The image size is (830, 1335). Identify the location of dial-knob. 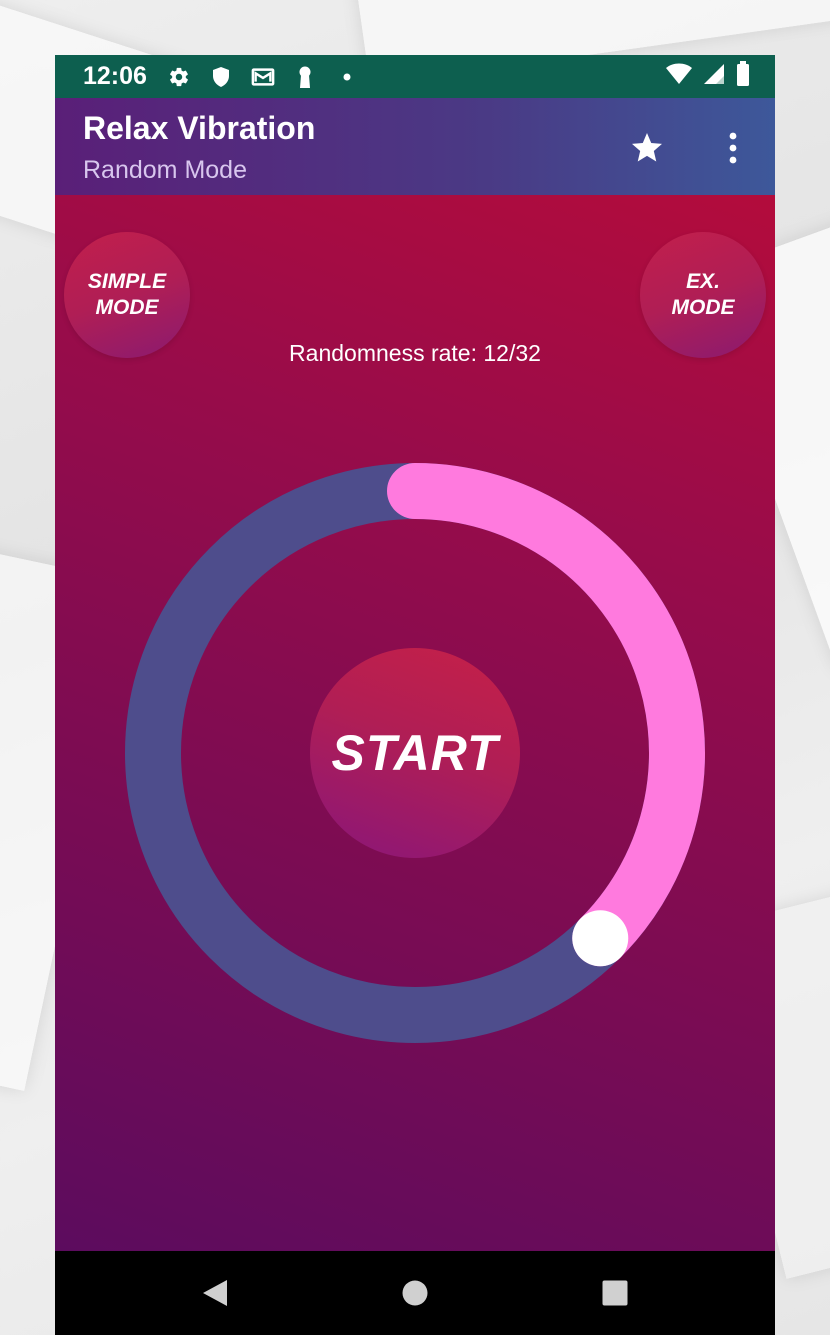
(600, 938).